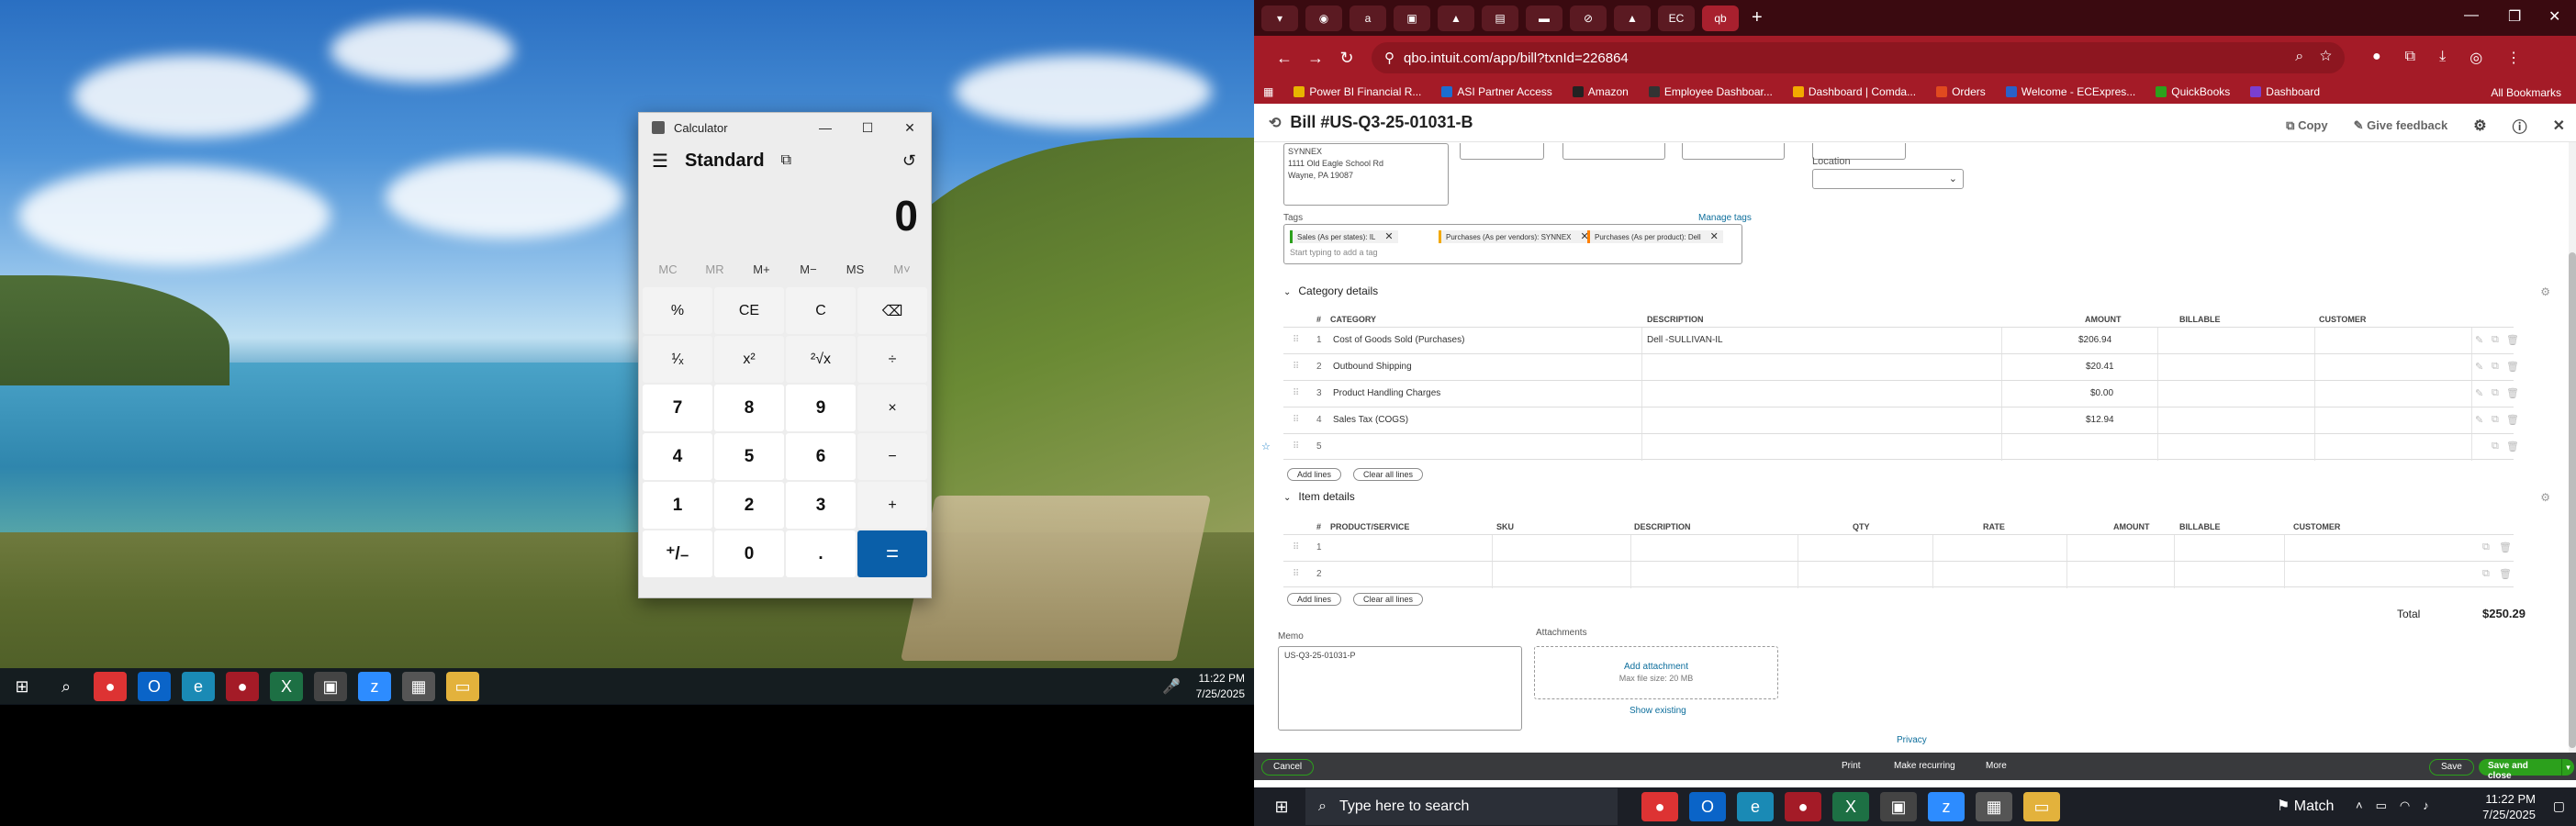 This screenshot has height=826, width=2576. Describe the element at coordinates (892, 505) in the screenshot. I see `add-button: +` at that location.